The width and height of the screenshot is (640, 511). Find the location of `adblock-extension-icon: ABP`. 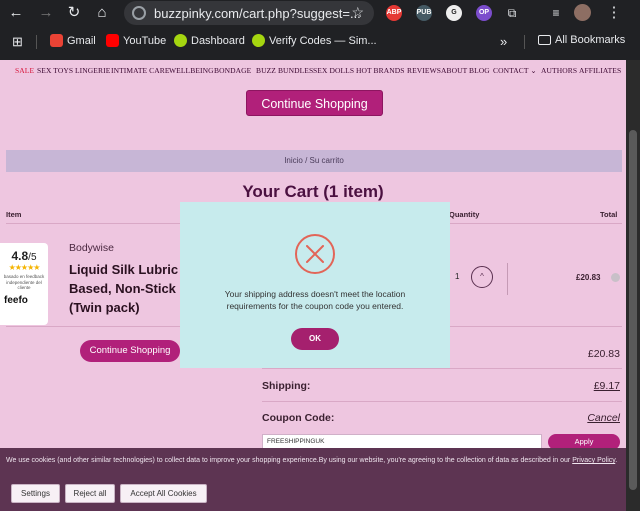

adblock-extension-icon: ABP is located at coordinates (394, 13).